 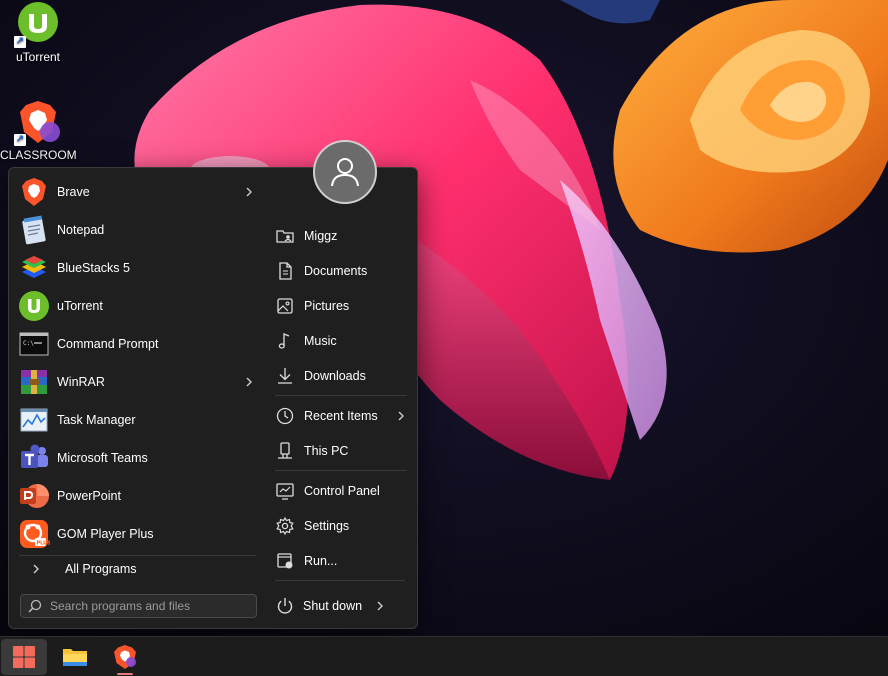 I want to click on powerpoint-icon, so click(x=34, y=496).